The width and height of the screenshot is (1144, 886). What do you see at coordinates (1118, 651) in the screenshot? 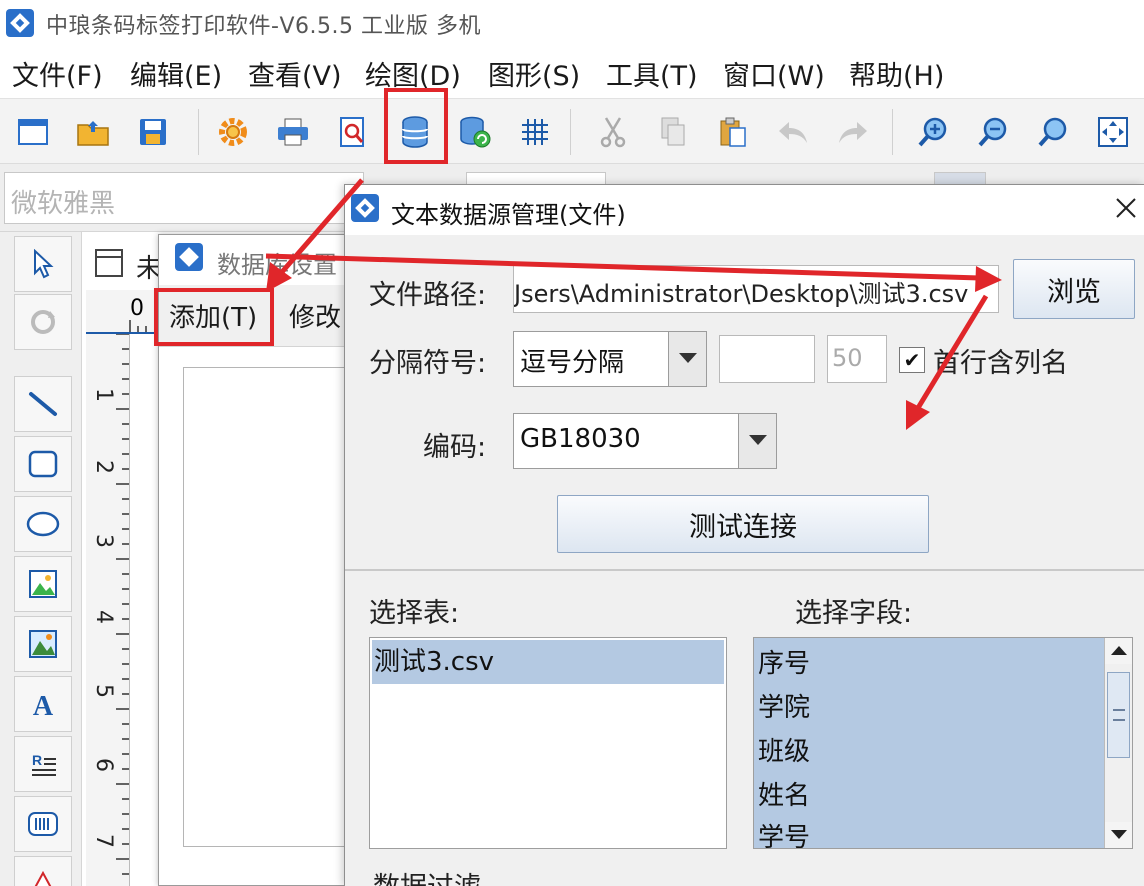
I see `scroll-up-icon` at bounding box center [1118, 651].